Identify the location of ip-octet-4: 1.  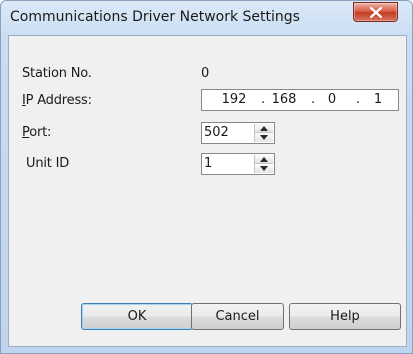
(378, 99).